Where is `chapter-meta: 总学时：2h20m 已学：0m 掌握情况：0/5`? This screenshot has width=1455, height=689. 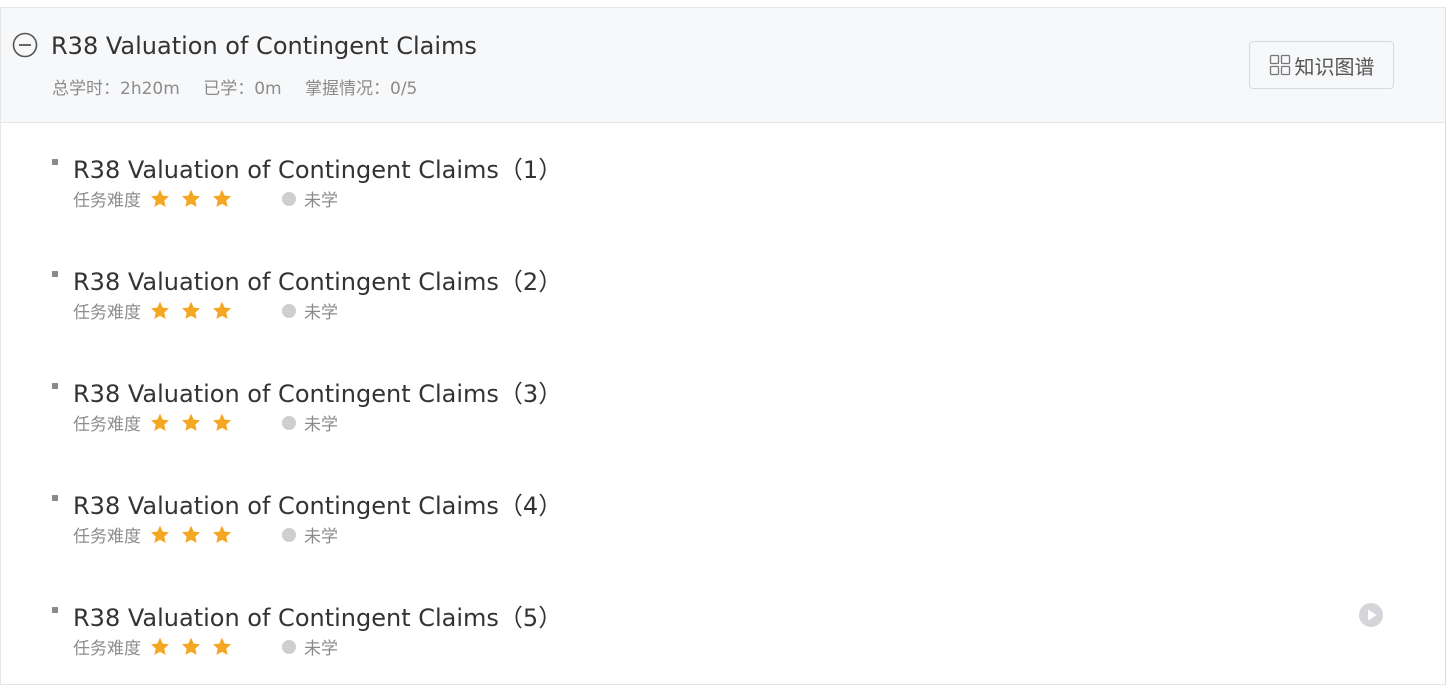
chapter-meta: 总学时：2h20m 已学：0m 掌握情况：0/5 is located at coordinates (243, 86).